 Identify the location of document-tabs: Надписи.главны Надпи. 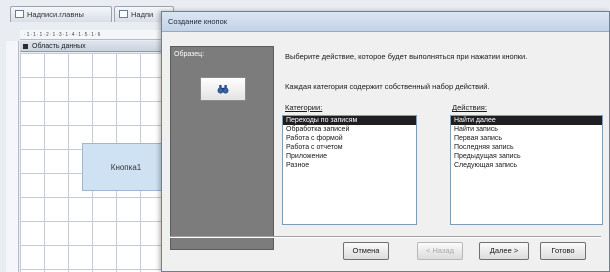
(89, 14).